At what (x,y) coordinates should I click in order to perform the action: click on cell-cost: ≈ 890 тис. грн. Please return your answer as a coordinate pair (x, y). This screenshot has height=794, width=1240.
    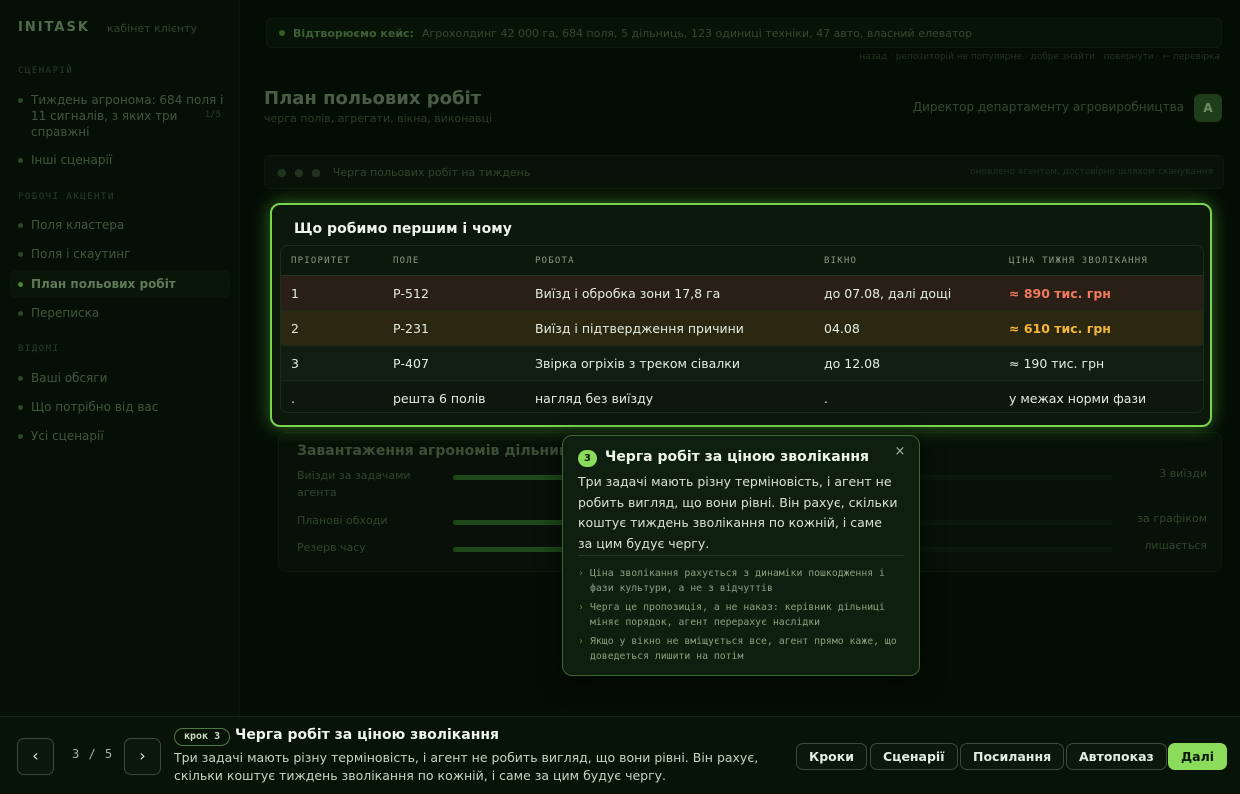
    Looking at the image, I should click on (1060, 293).